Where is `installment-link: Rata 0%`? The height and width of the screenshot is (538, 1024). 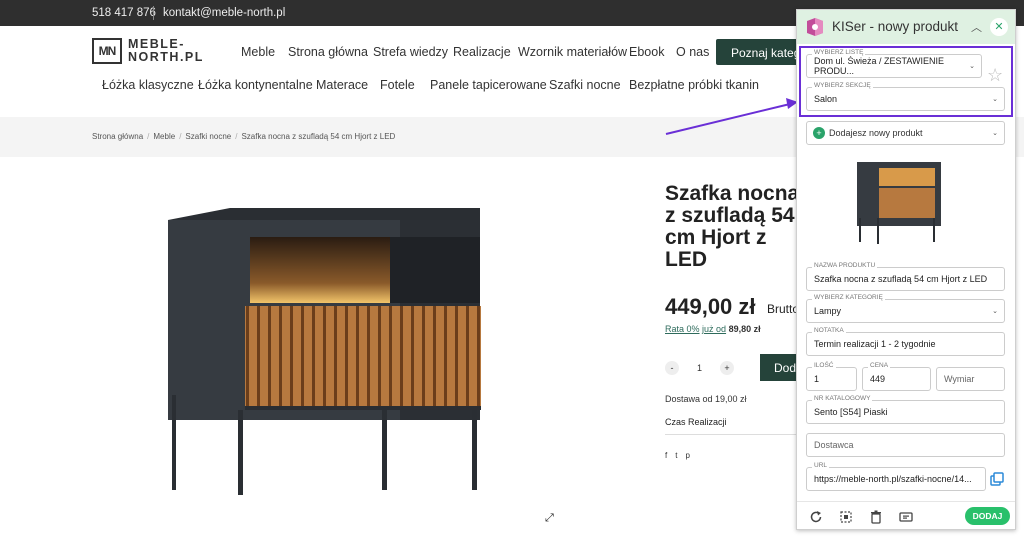
installment-link: Rata 0% is located at coordinates (682, 329).